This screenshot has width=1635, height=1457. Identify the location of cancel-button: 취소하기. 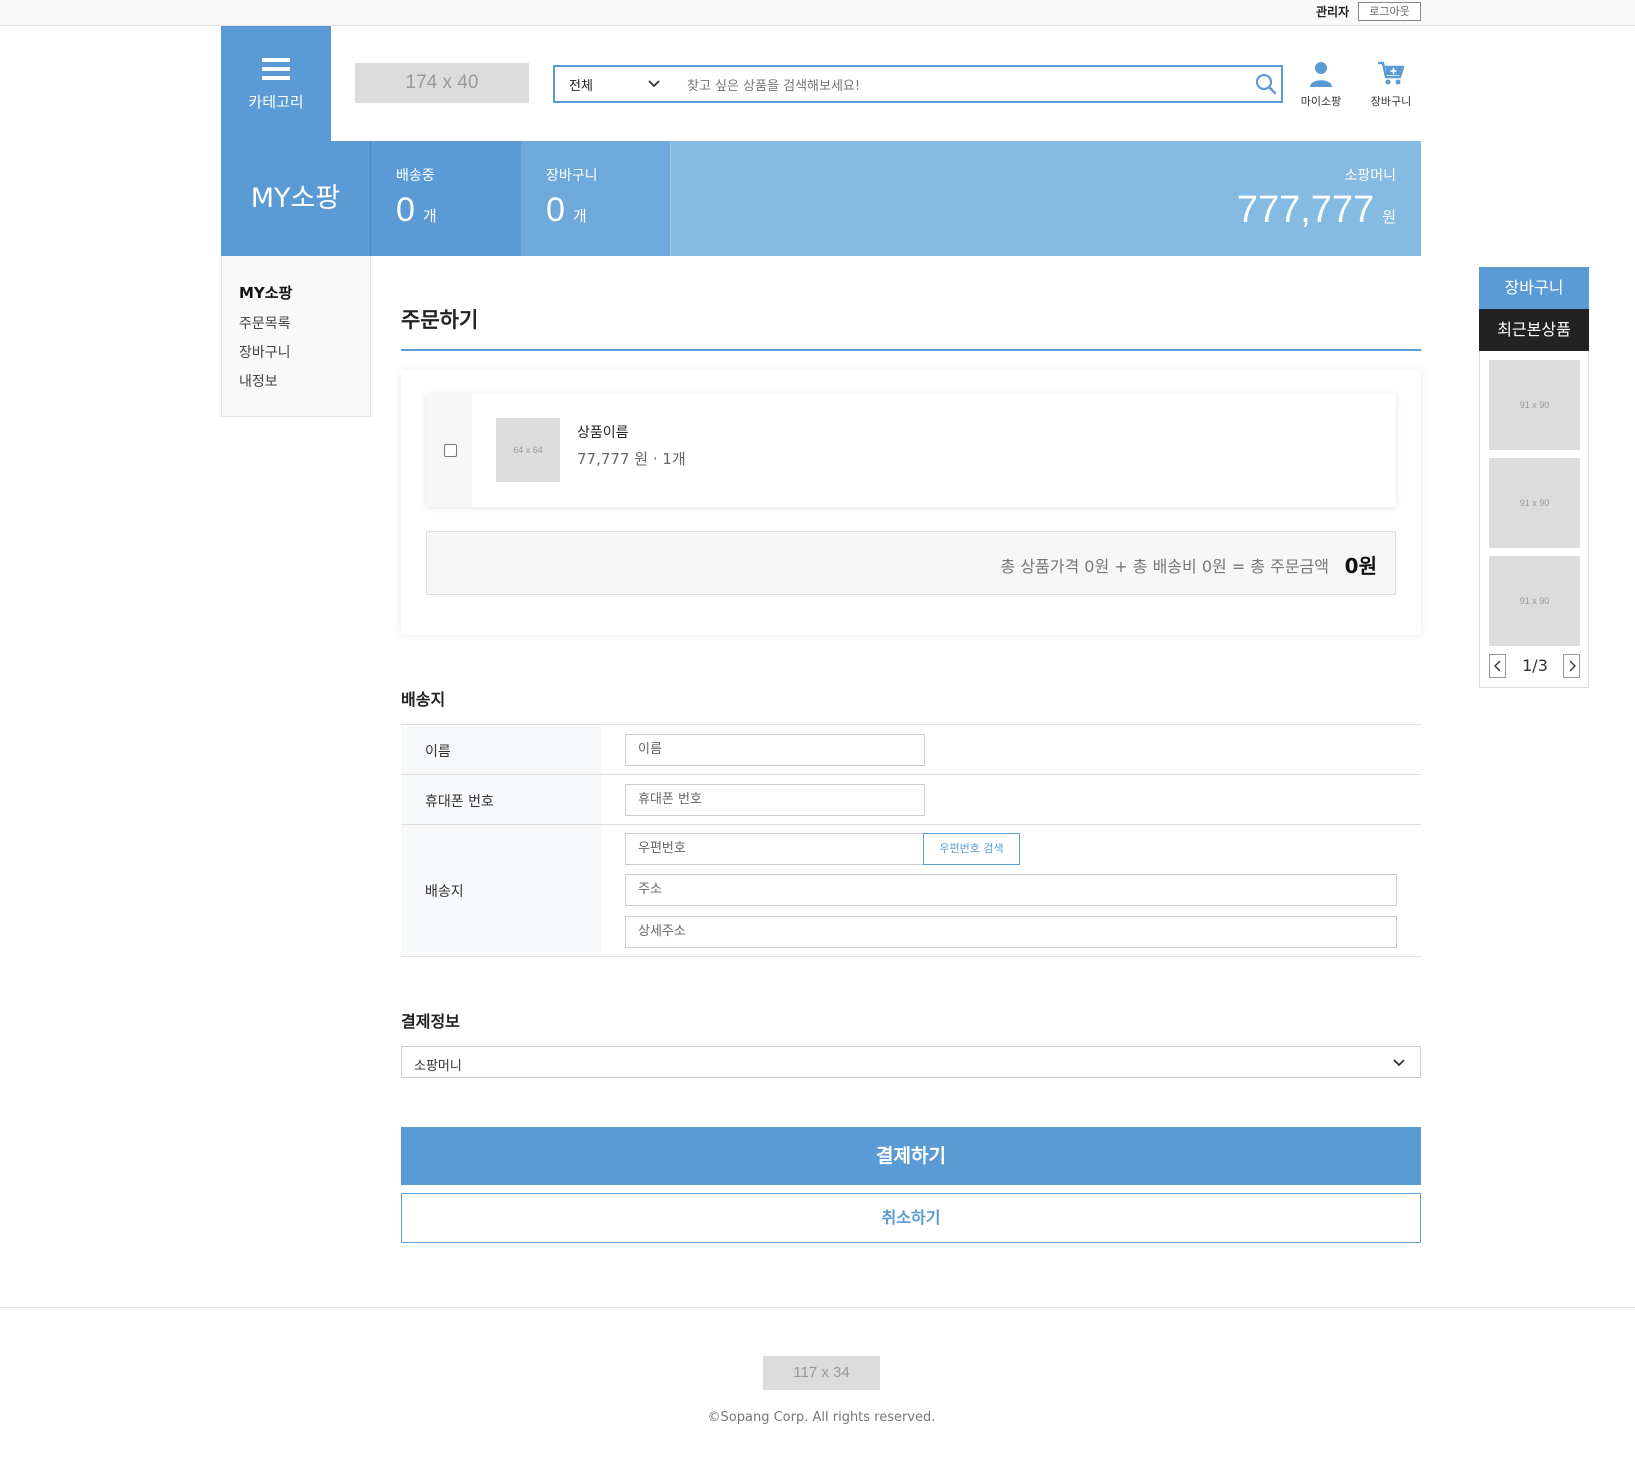
(911, 1218).